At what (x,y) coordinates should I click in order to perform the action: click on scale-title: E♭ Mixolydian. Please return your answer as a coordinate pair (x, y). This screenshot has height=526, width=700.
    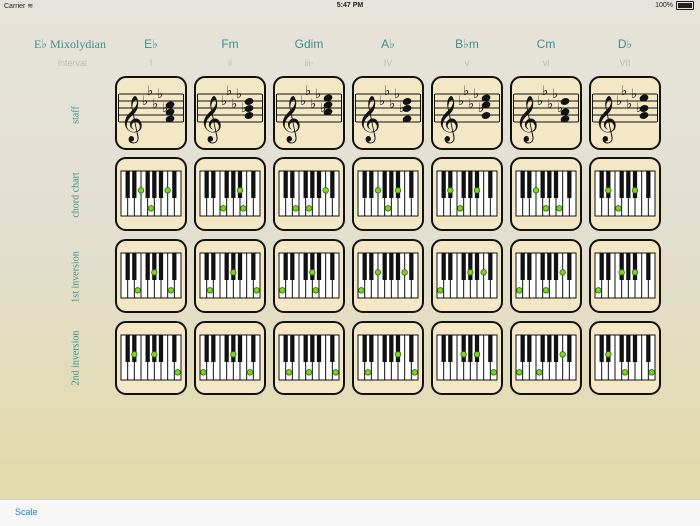
    Looking at the image, I should click on (70, 44).